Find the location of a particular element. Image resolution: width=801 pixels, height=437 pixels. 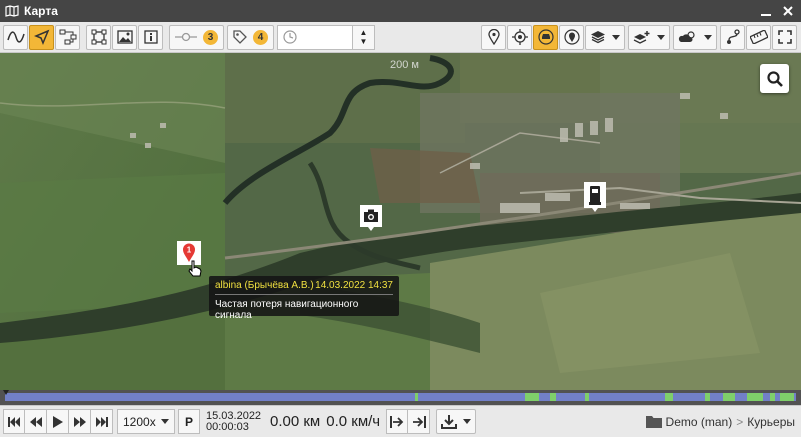

step-in-button is located at coordinates (397, 421).